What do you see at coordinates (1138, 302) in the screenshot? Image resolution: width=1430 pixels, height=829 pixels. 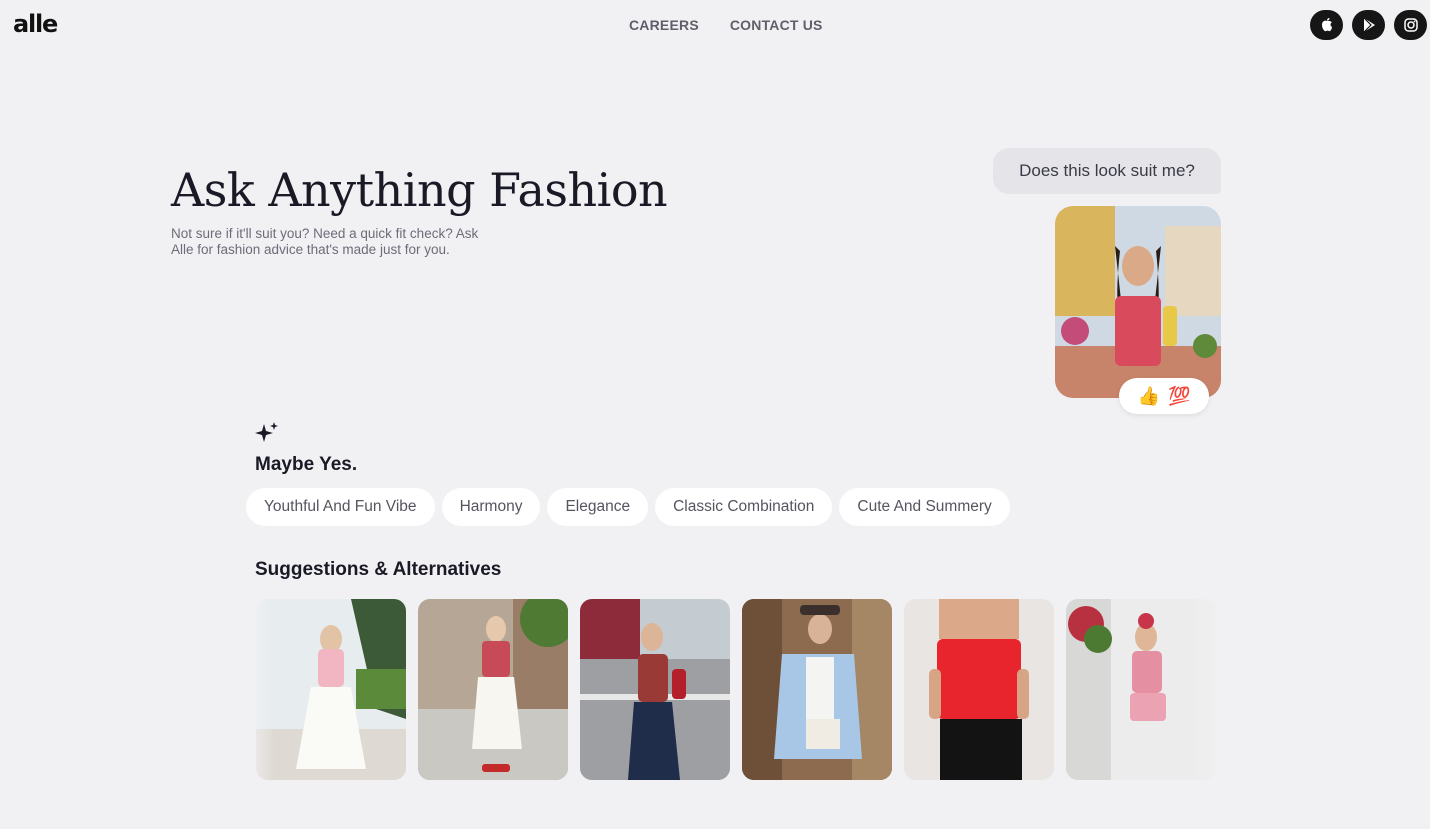 I see `user-outfit-photo` at bounding box center [1138, 302].